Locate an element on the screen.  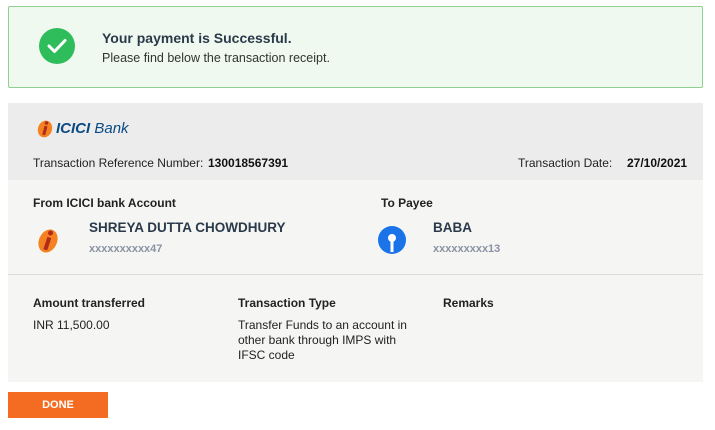
to-account-number: xxxxxxxxx13 is located at coordinates (467, 249).